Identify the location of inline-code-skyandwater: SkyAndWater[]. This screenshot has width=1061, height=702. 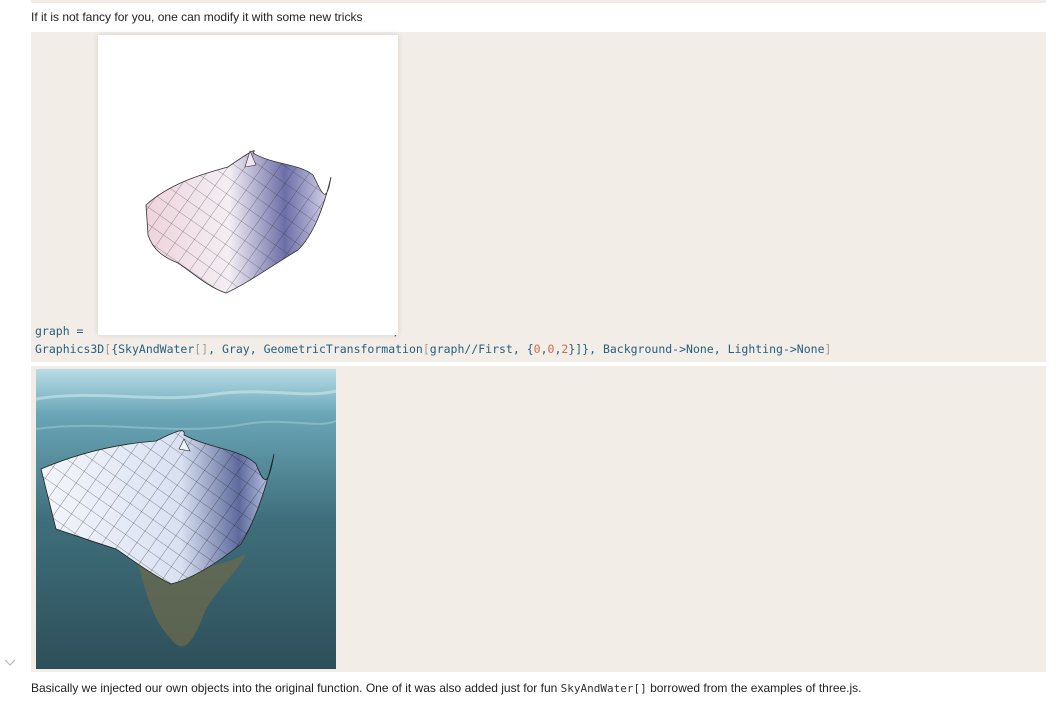
(603, 688).